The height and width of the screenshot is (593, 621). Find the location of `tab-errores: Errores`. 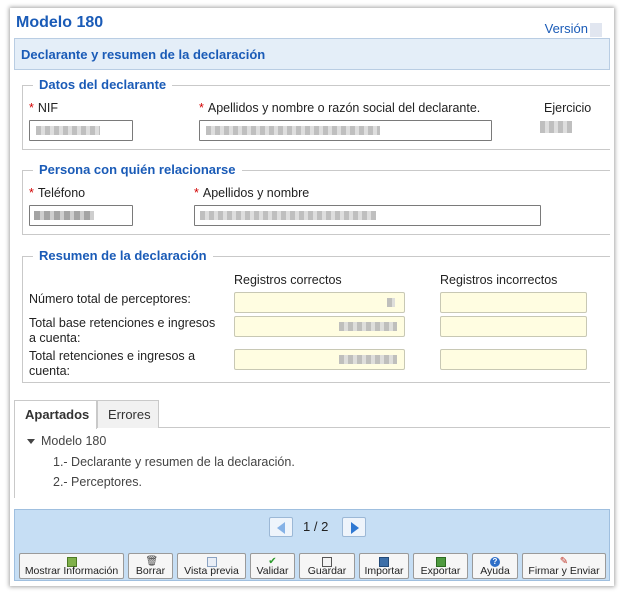

tab-errores: Errores is located at coordinates (128, 414).